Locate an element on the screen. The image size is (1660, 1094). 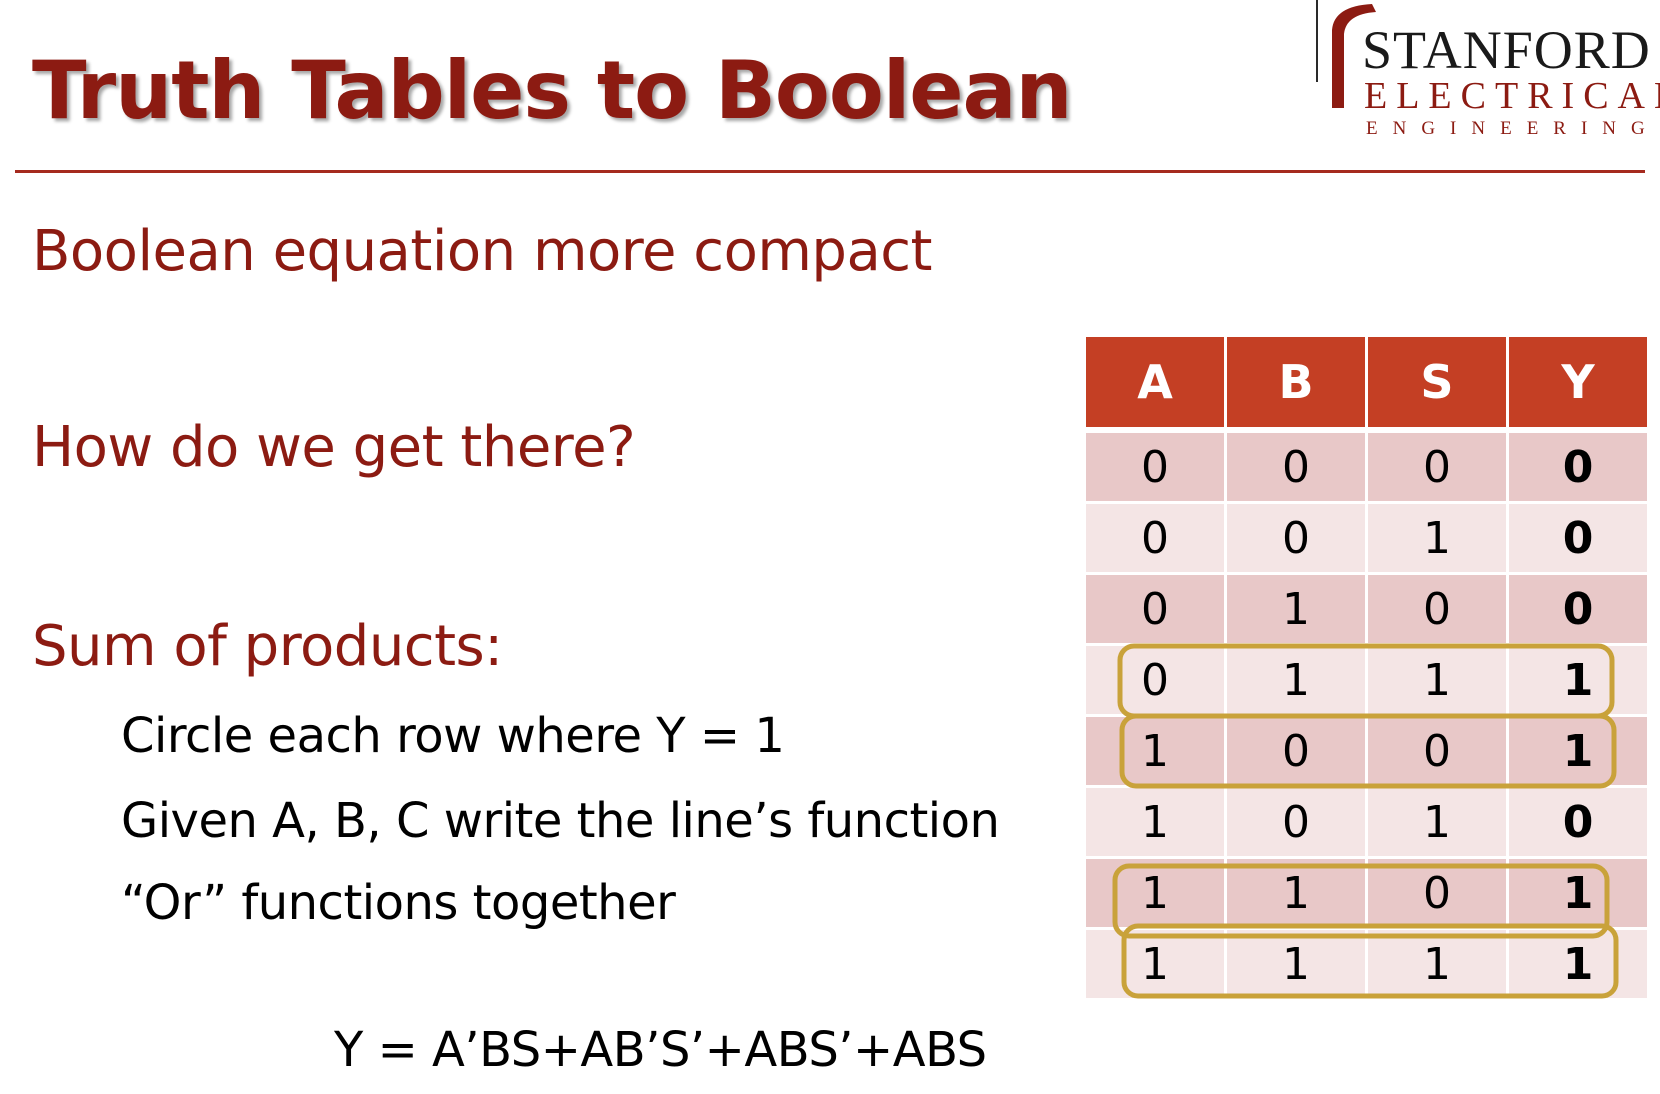
step-or-together: “Or” functions together is located at coordinates (398, 903).